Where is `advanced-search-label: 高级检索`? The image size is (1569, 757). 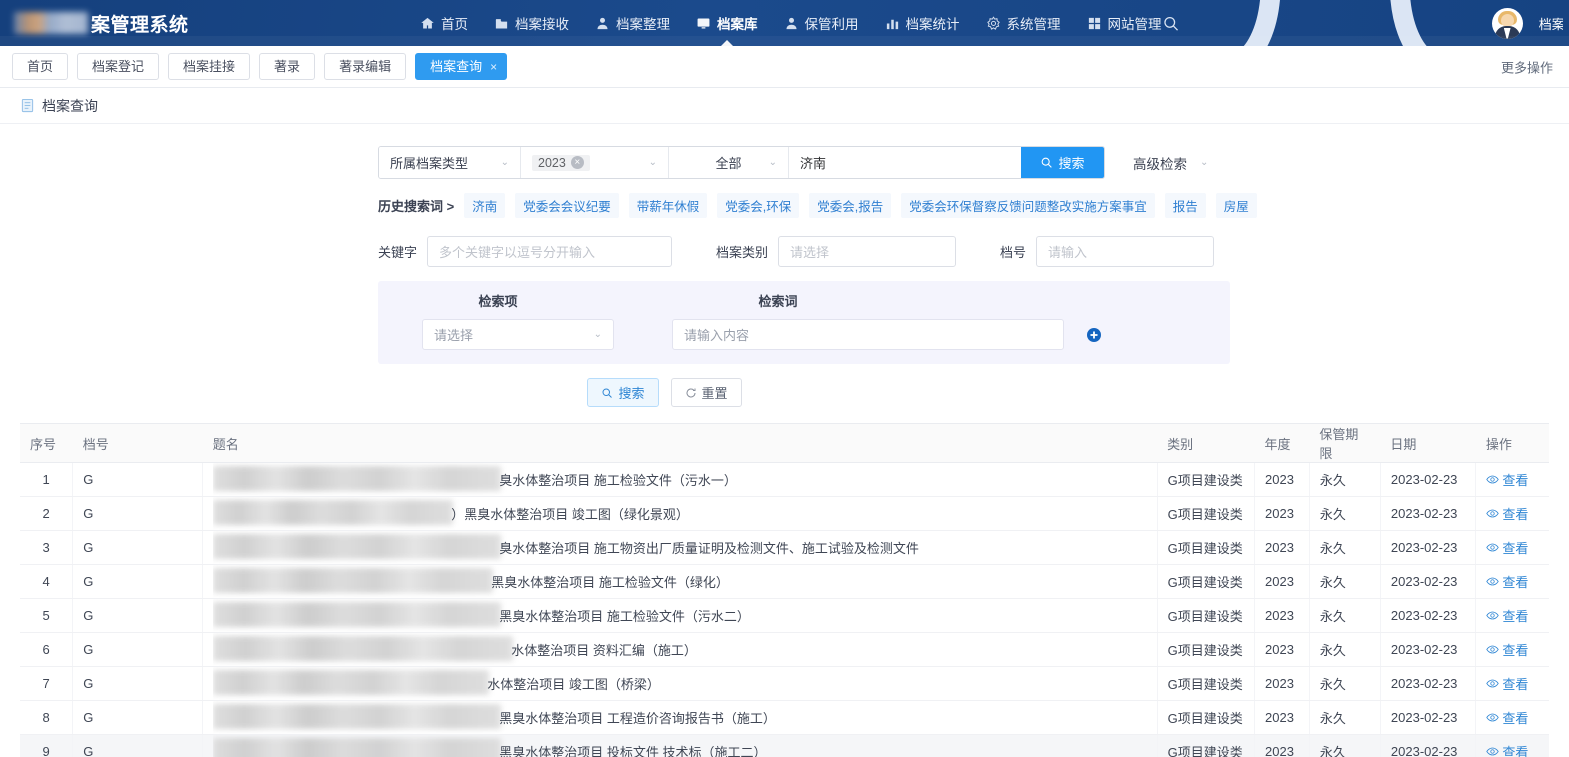
advanced-search-label: 高级检索 is located at coordinates (1160, 164).